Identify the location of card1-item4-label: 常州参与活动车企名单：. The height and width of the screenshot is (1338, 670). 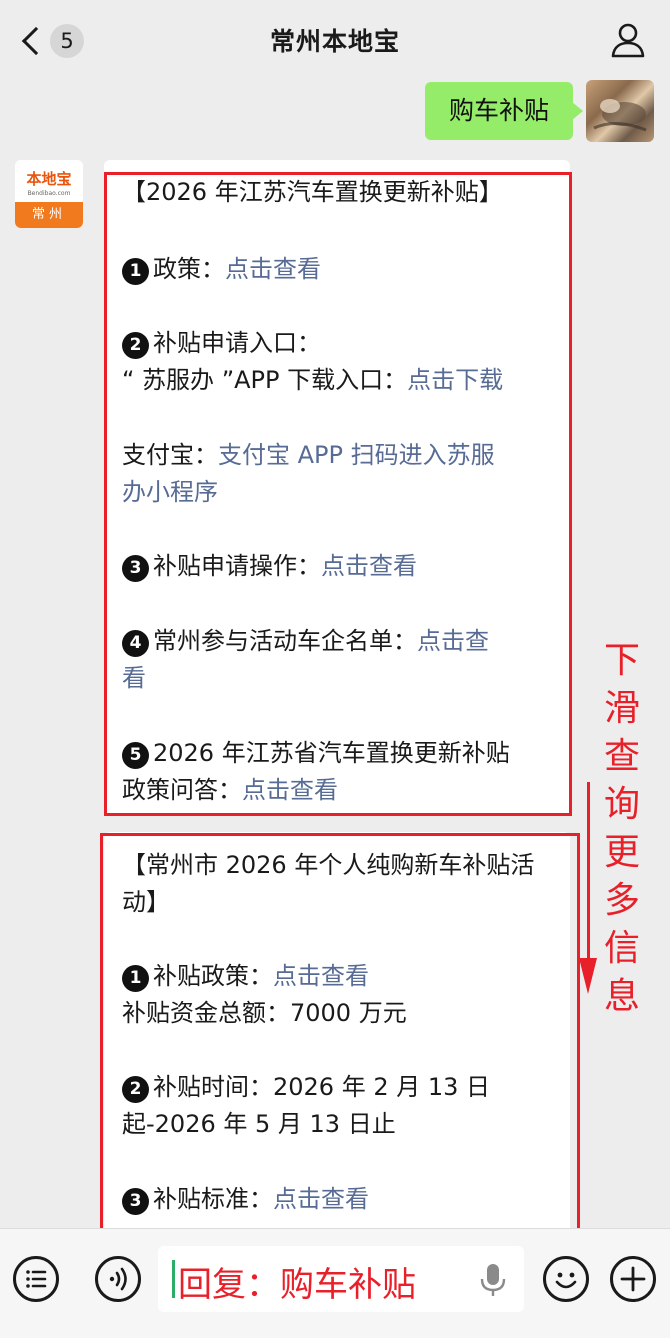
(285, 641).